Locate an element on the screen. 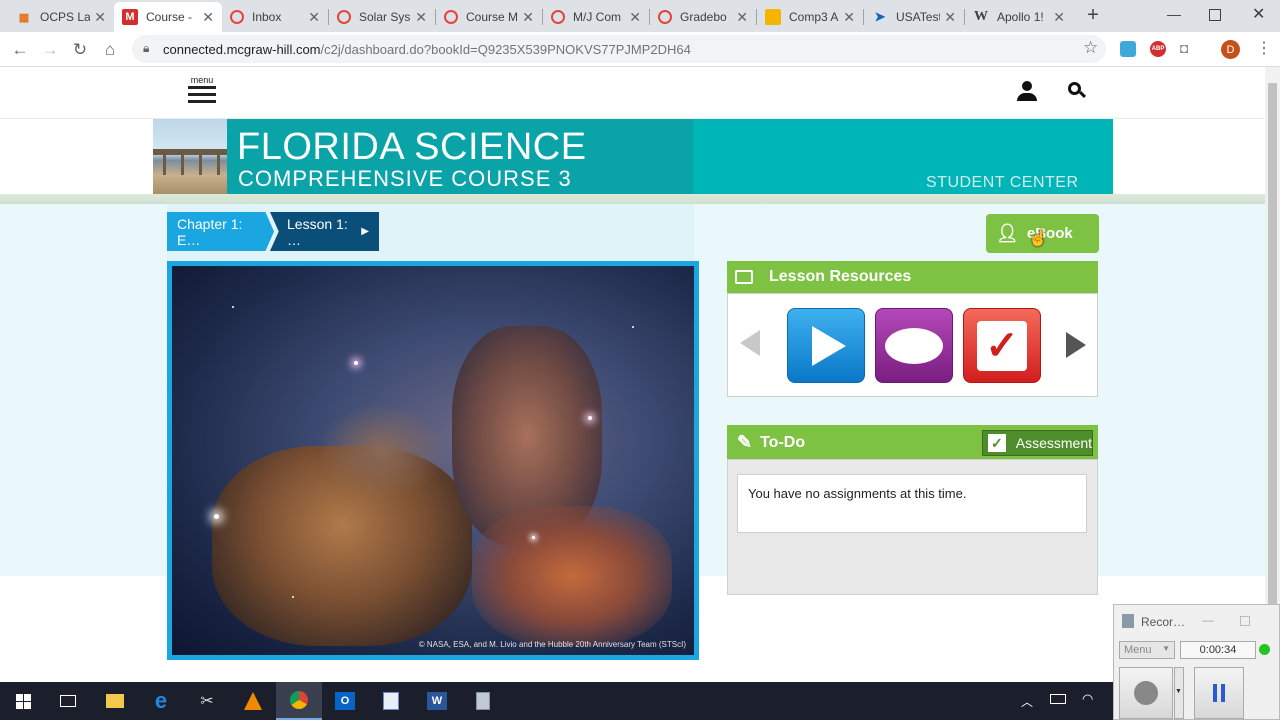 The width and height of the screenshot is (1280, 720). tab-label: Gradebo is located at coordinates (703, 17).